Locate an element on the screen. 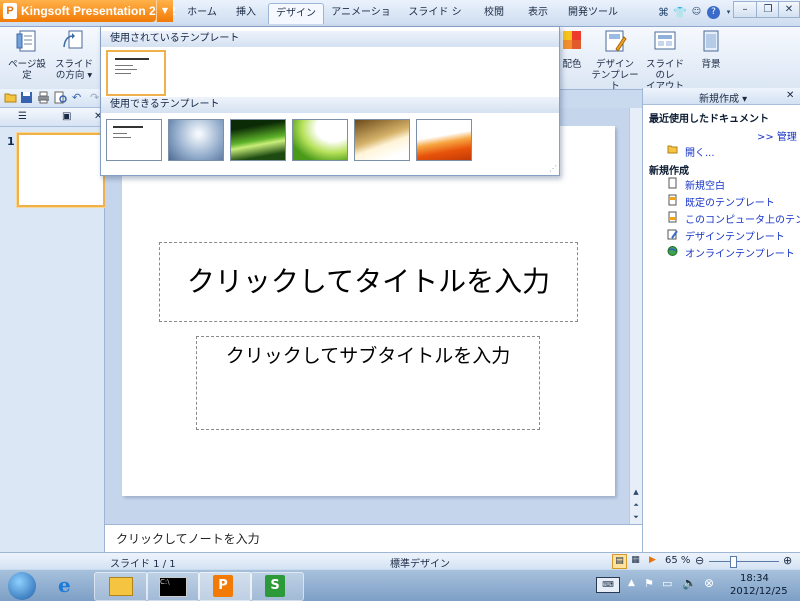 The width and height of the screenshot is (800, 601). tab-animation: アニメーション is located at coordinates (361, 20).